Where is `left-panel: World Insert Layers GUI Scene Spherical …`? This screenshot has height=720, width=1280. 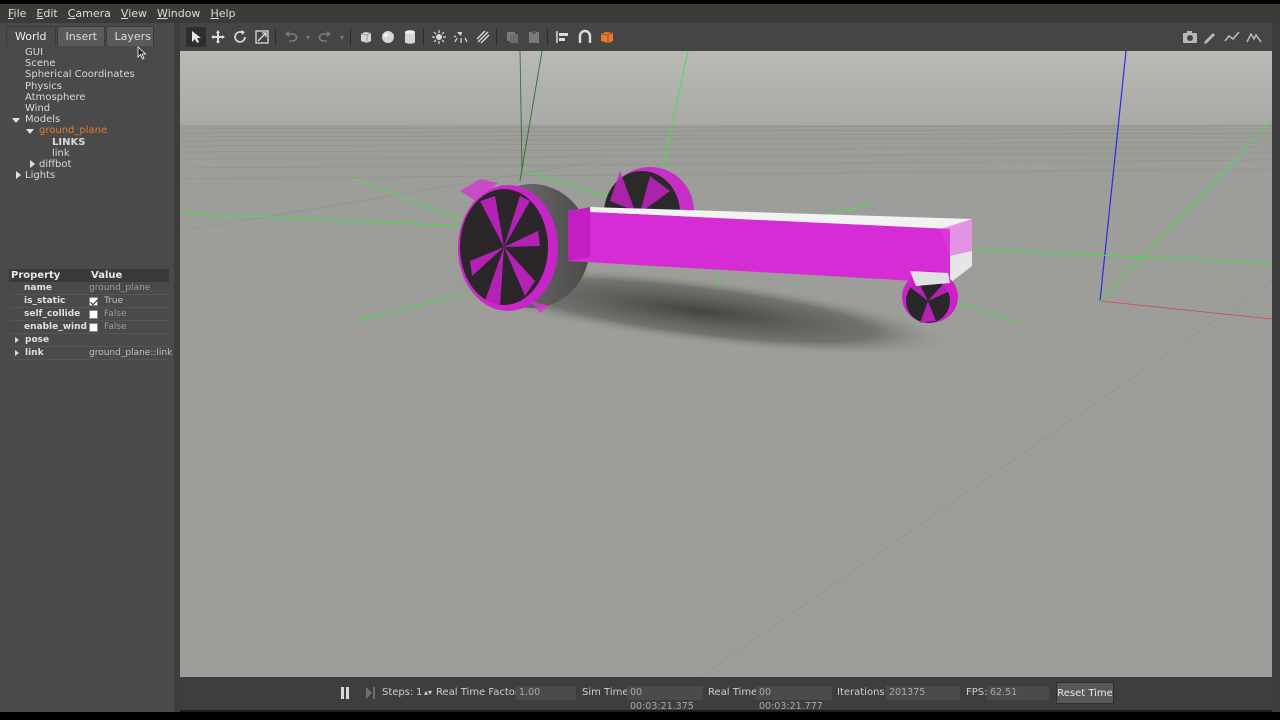 left-panel: World Insert Layers GUI Scene Spherical … is located at coordinates (89, 367).